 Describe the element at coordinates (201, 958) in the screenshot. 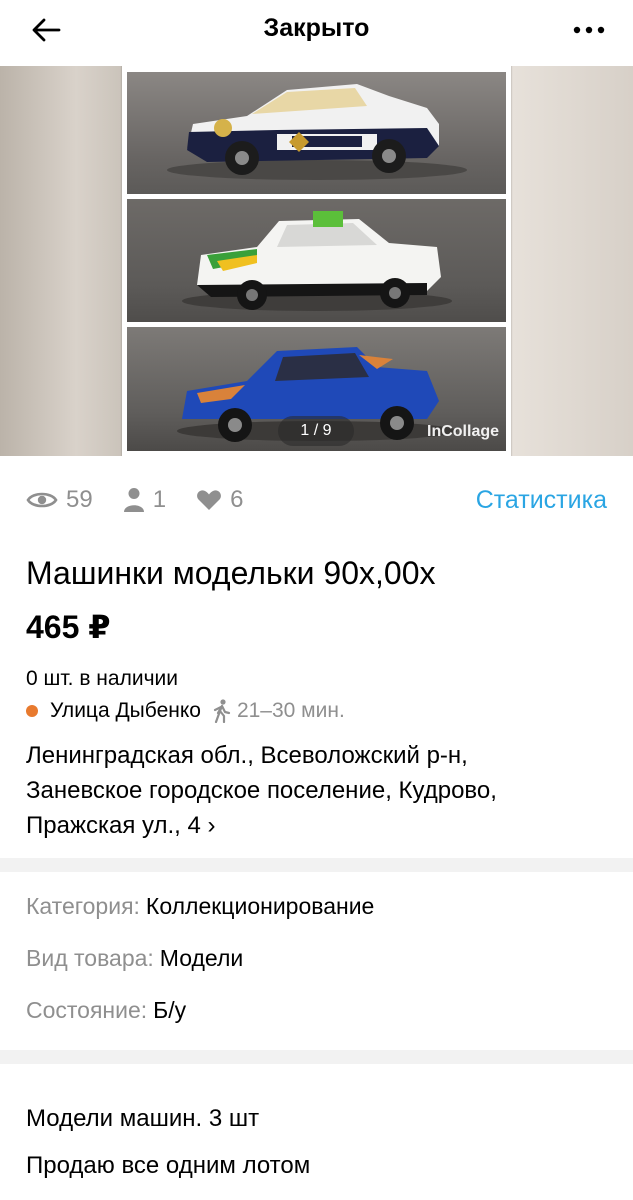

I see `param-value: Модели` at that location.